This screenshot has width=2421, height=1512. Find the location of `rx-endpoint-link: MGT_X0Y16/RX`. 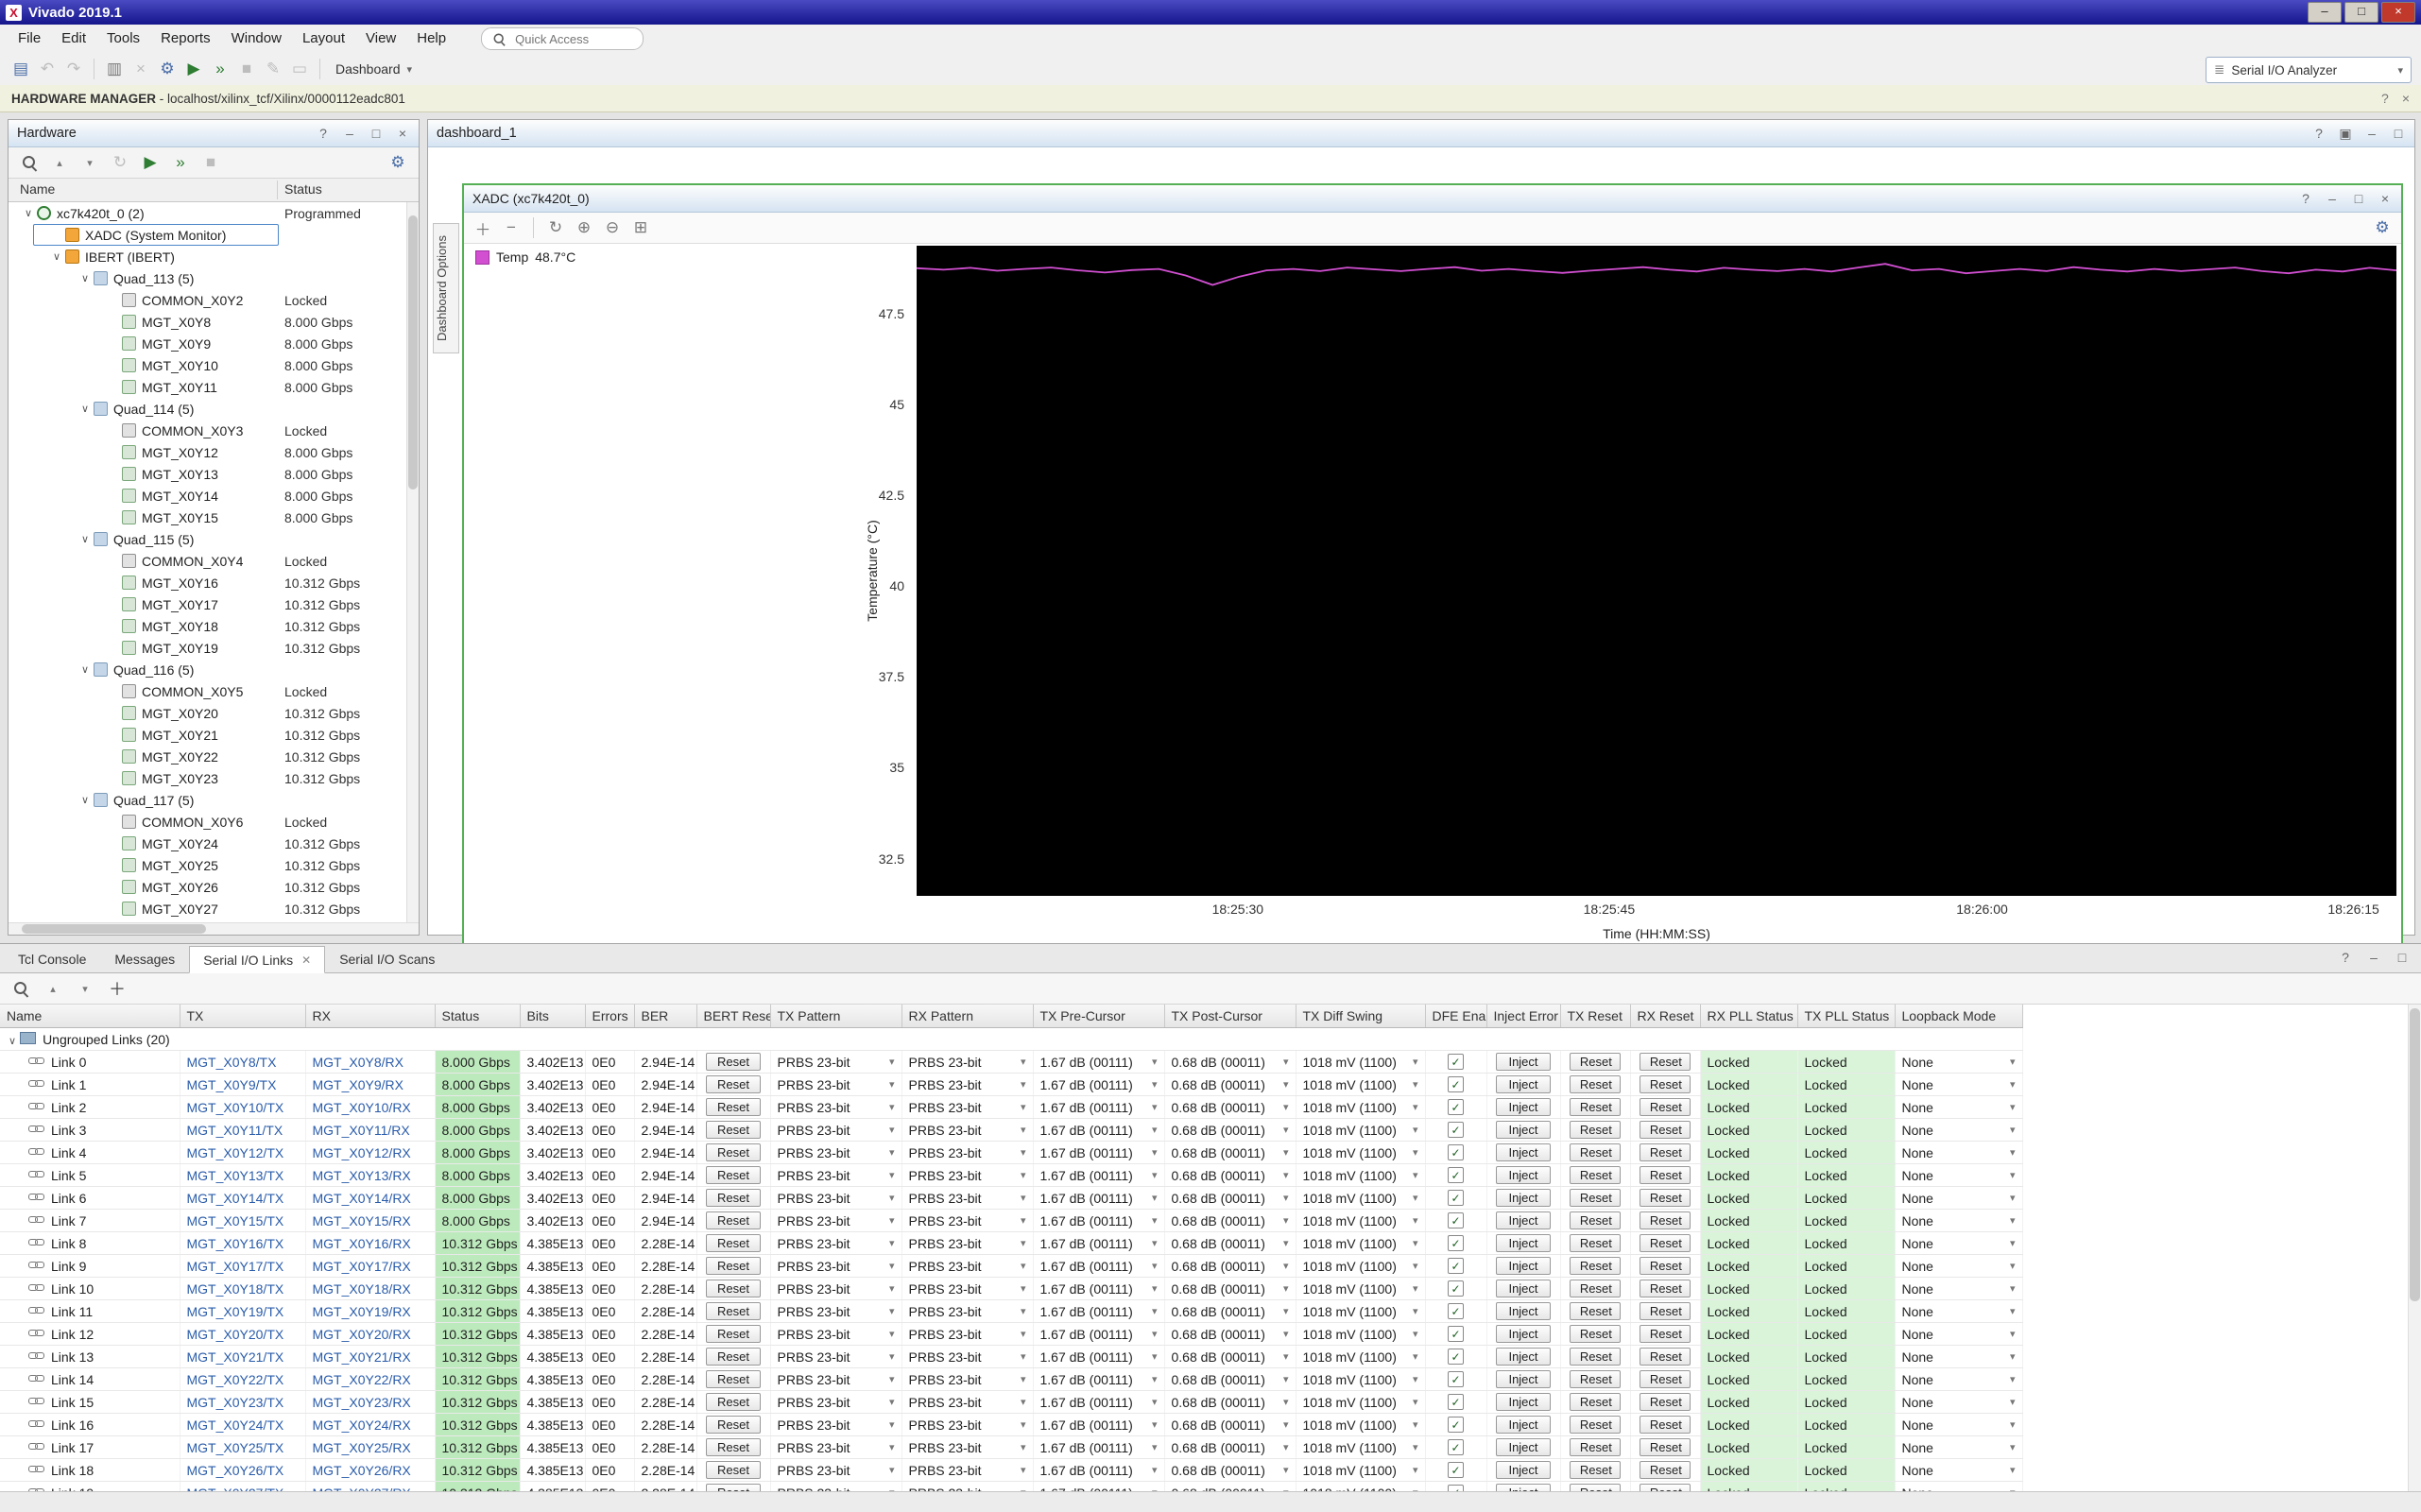

rx-endpoint-link: MGT_X0Y16/RX is located at coordinates (362, 1243).